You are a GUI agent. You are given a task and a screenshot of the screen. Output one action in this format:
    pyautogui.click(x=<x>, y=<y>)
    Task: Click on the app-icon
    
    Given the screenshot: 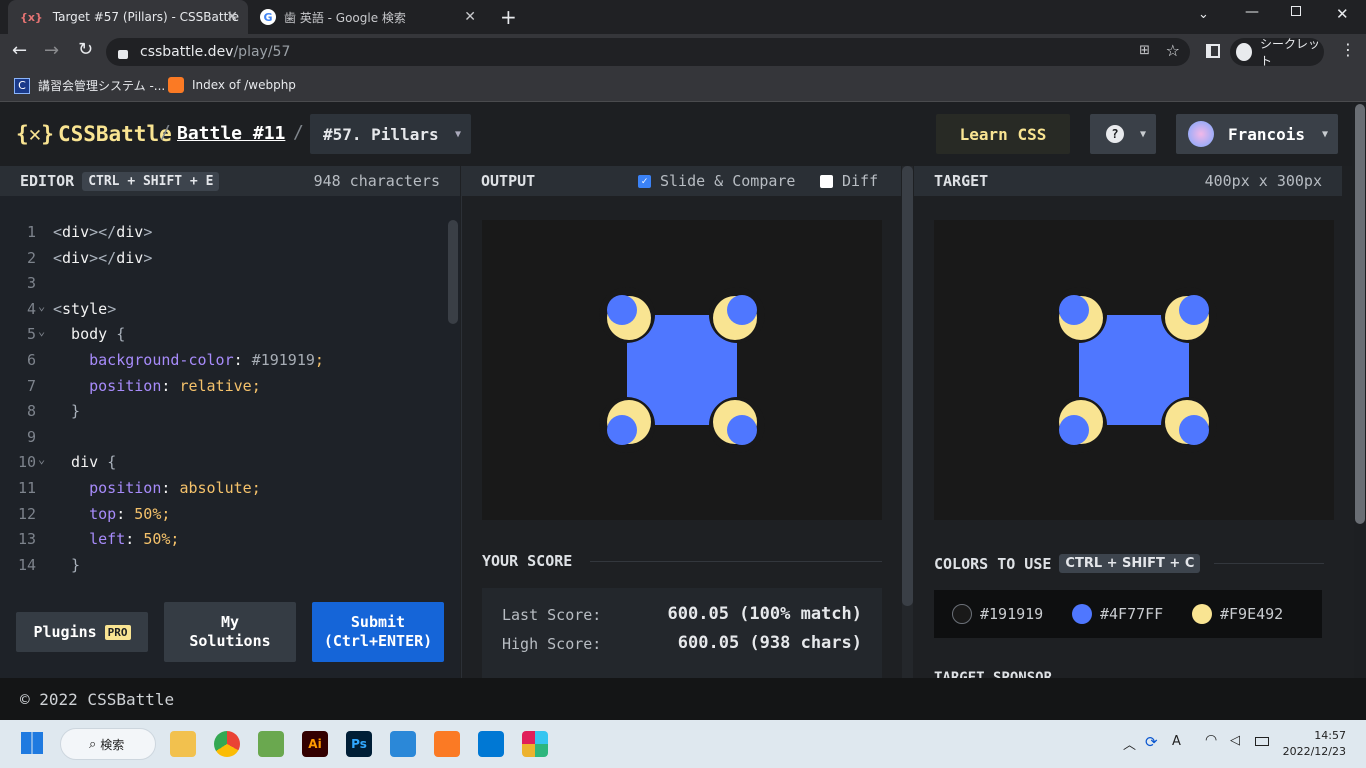 What is the action you would take?
    pyautogui.click(x=271, y=744)
    